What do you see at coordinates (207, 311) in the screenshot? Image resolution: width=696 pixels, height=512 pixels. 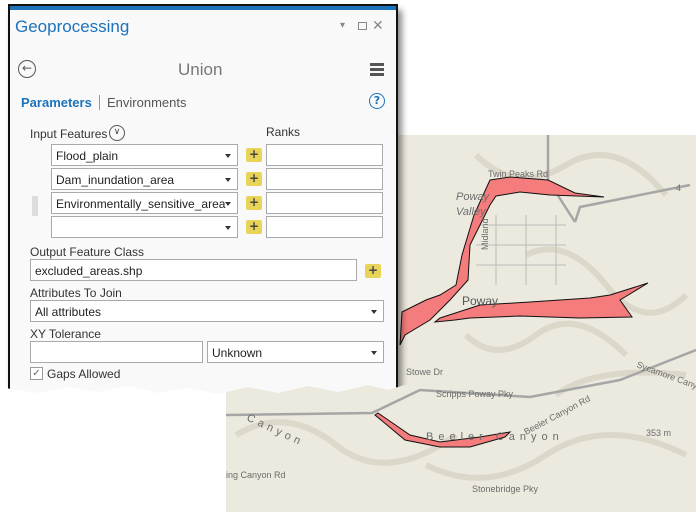 I see `attributes-to-join-select: All attributes` at bounding box center [207, 311].